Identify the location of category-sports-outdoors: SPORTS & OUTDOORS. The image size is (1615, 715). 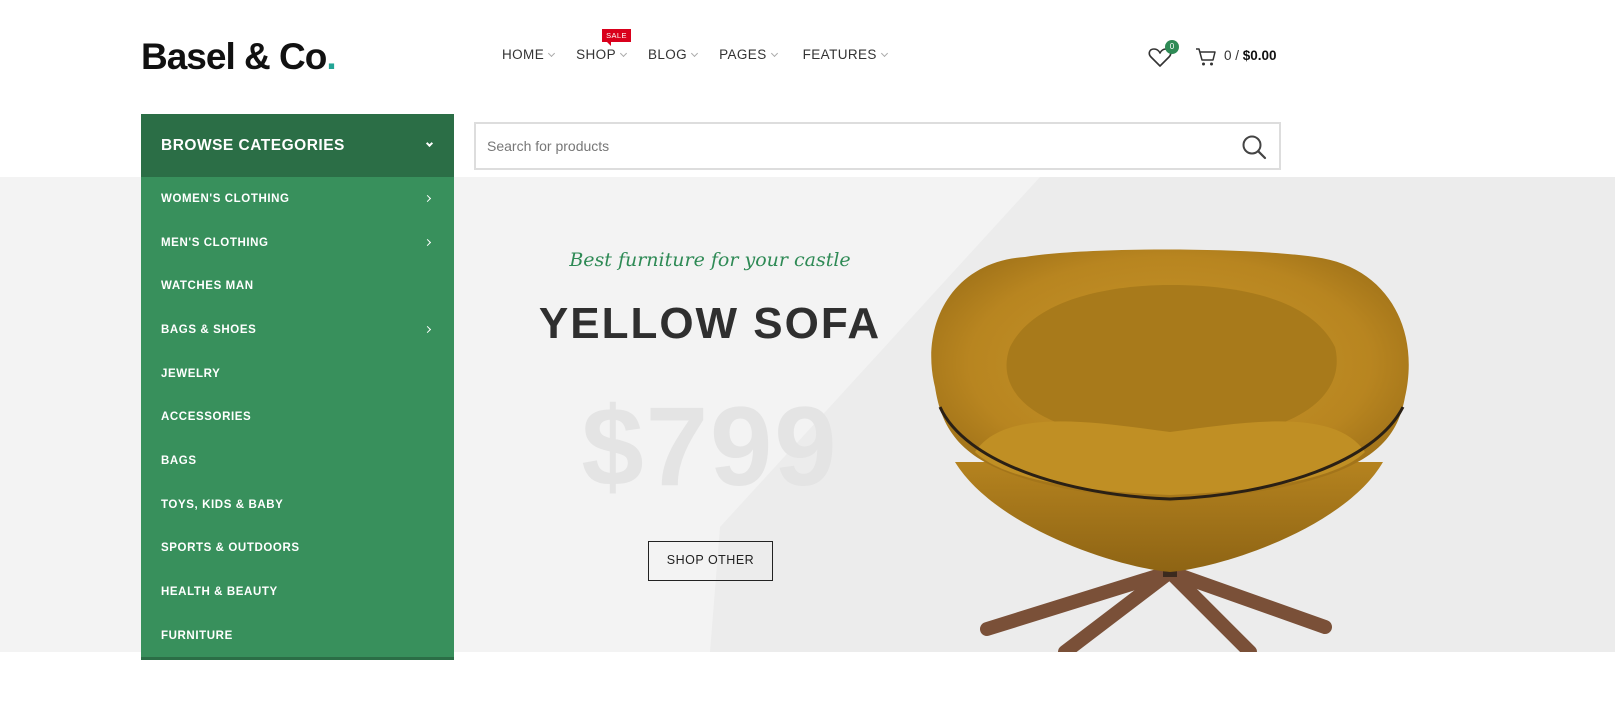
(297, 549).